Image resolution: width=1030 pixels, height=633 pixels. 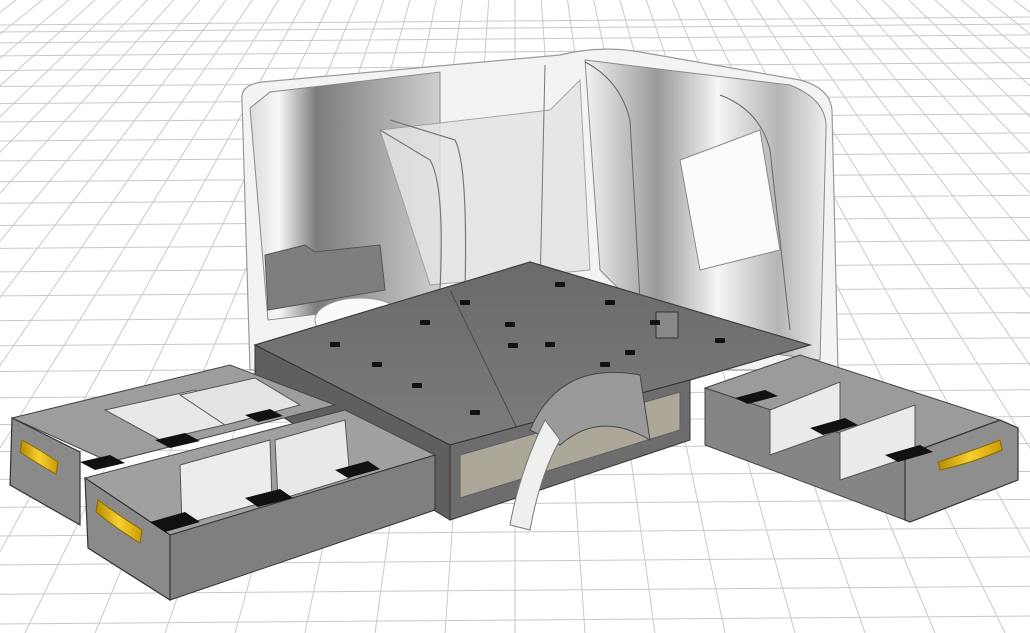 What do you see at coordinates (861, 438) in the screenshot?
I see `drawer-right` at bounding box center [861, 438].